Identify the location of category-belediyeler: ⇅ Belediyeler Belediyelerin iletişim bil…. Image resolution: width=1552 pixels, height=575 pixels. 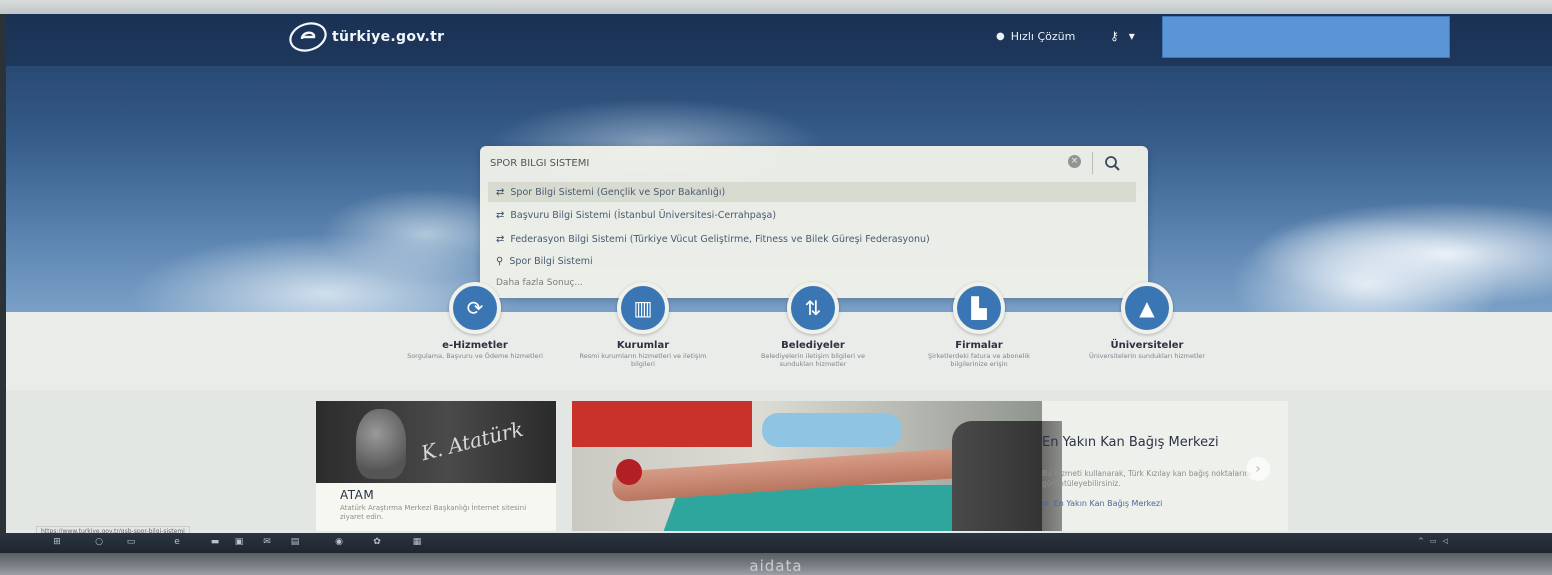
(813, 325).